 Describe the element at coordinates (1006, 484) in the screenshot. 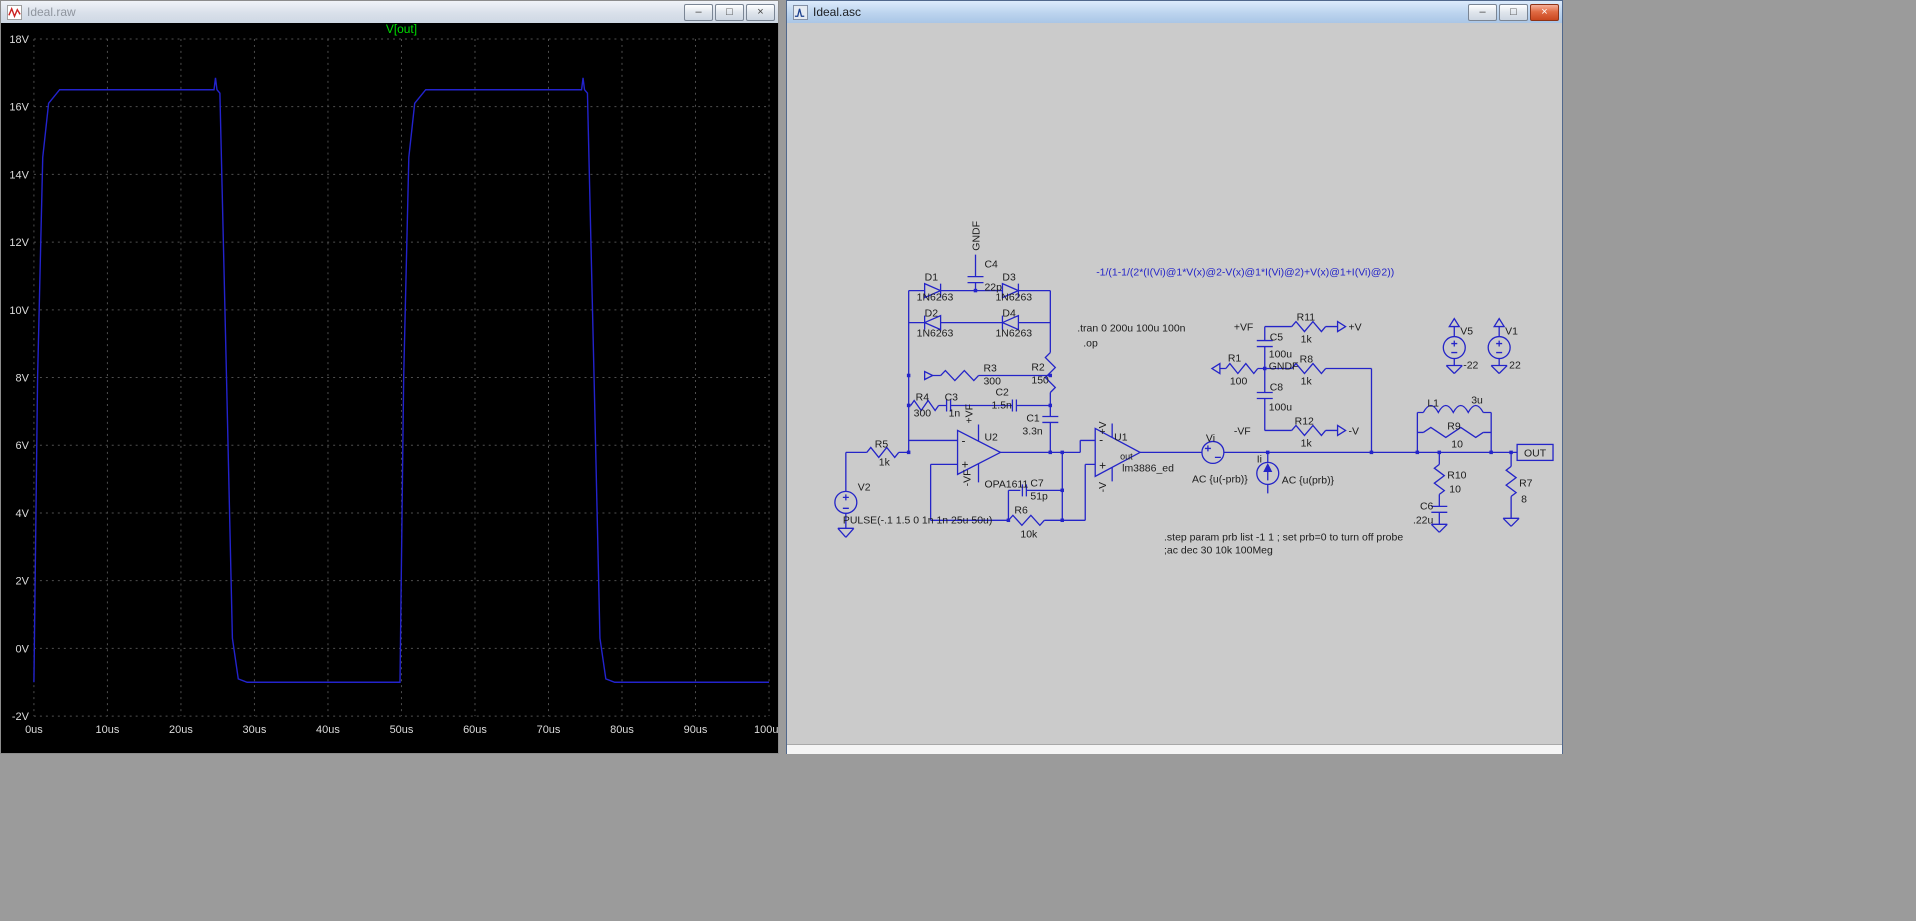

I see `u2-model: OPA1611` at that location.